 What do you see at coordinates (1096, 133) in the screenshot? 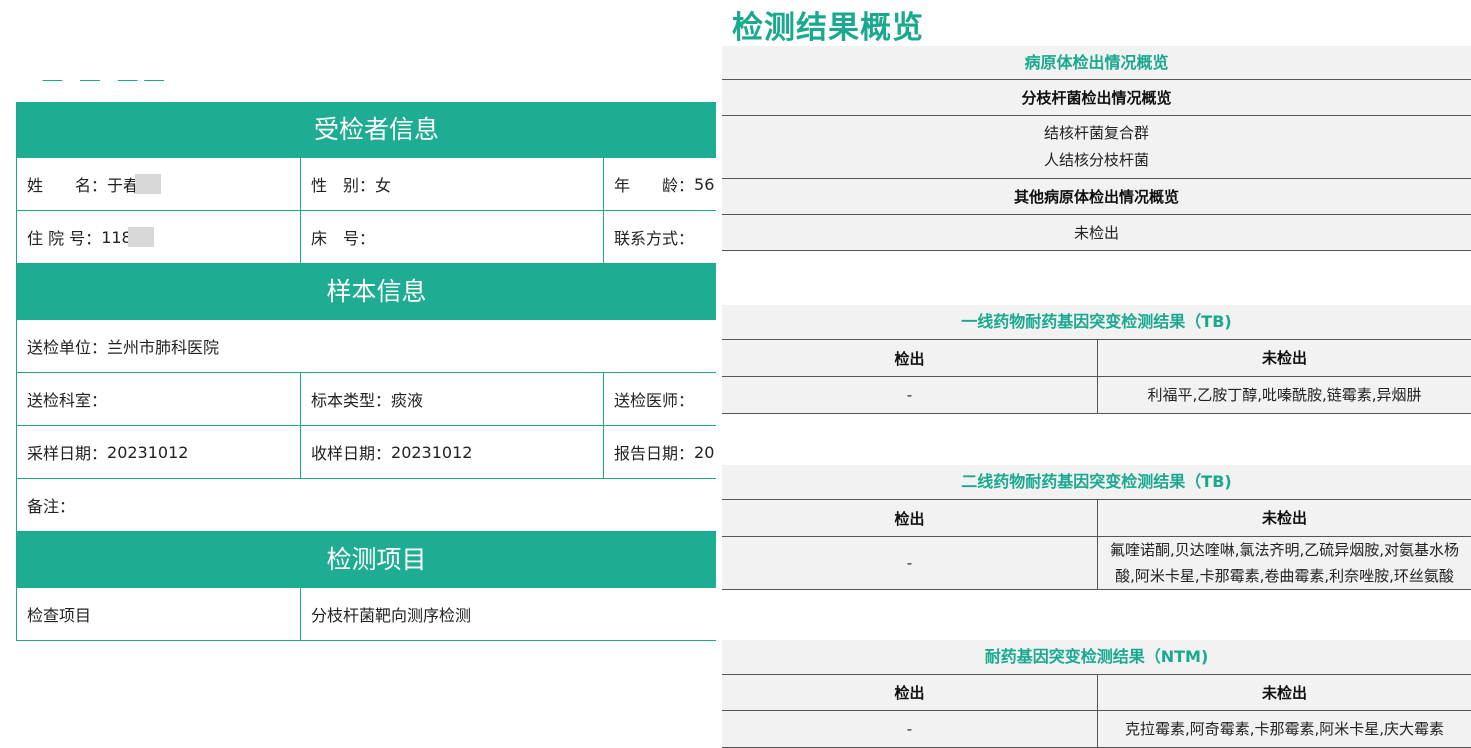
I see `list-item: 结核杆菌复合群` at bounding box center [1096, 133].